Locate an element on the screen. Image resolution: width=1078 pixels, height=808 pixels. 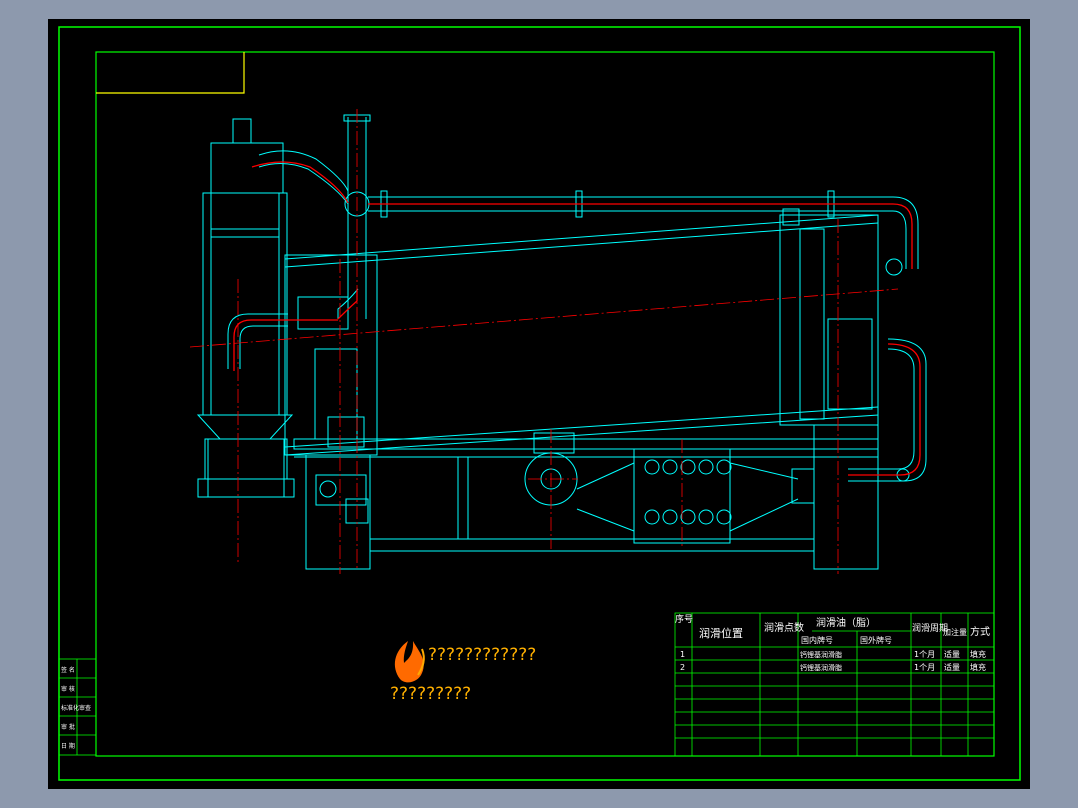
side-label: 日 期 is located at coordinates (68, 746).